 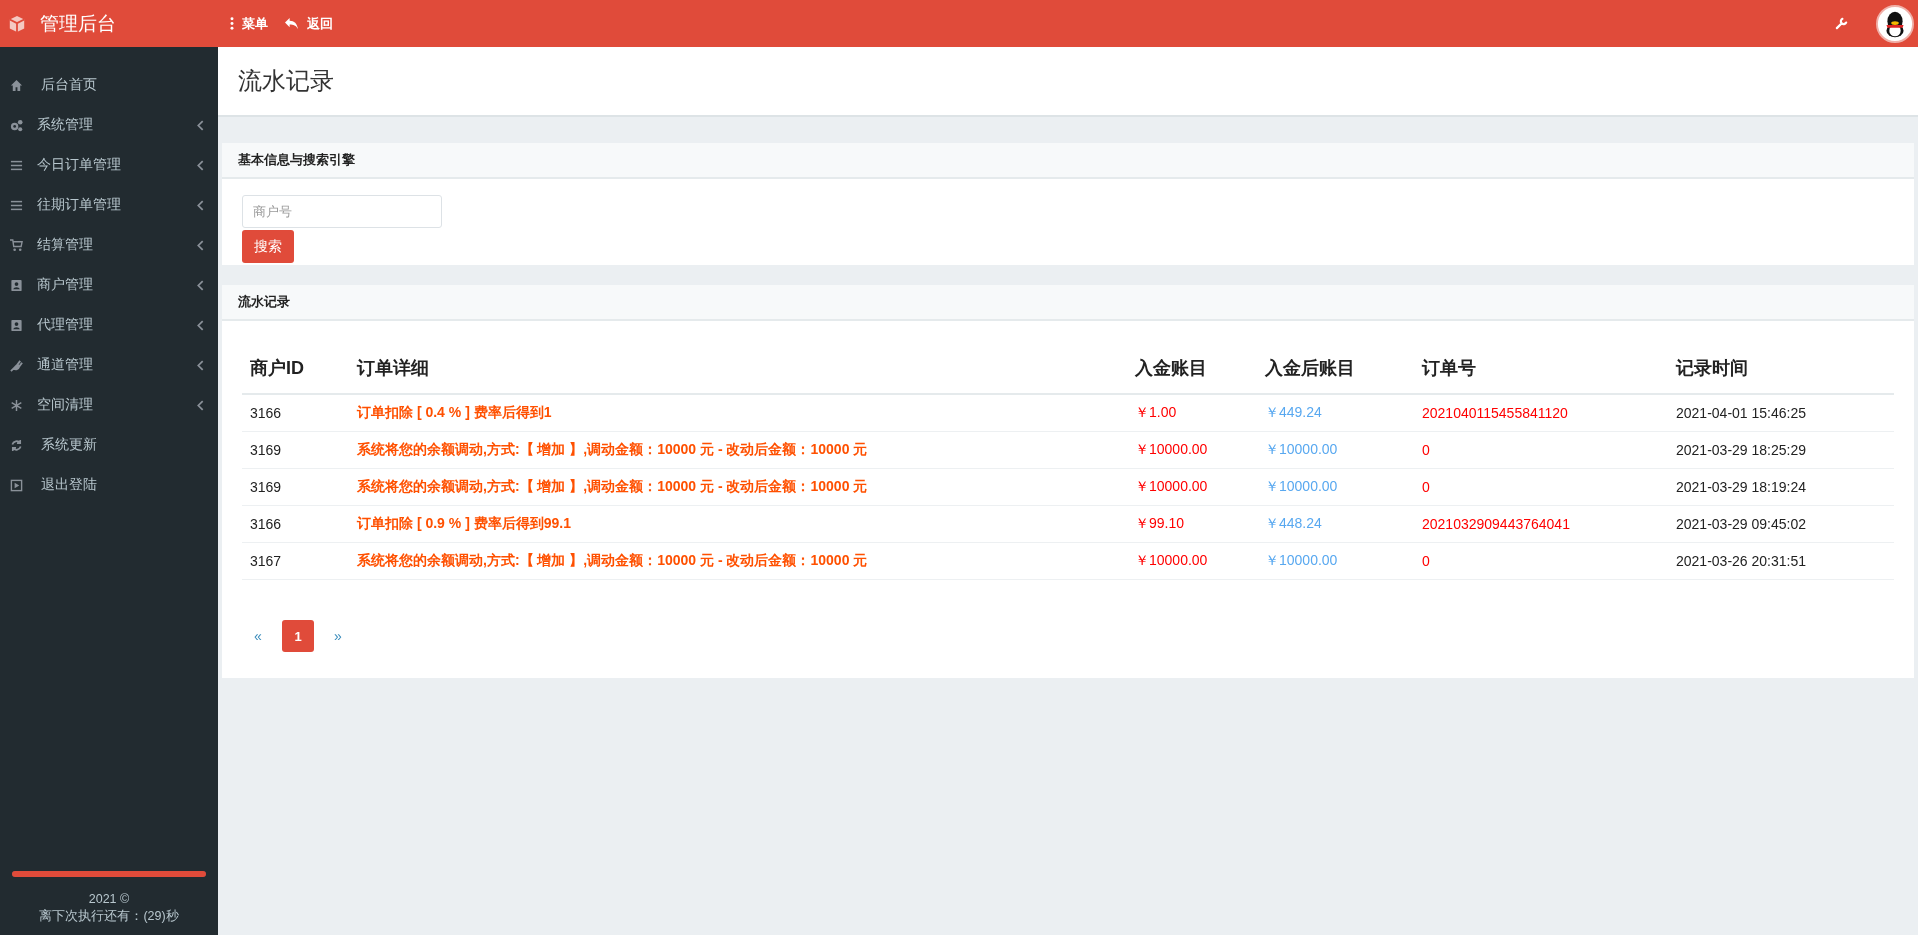 What do you see at coordinates (1160, 523) in the screenshot?
I see `amount-cell: ￥99.10` at bounding box center [1160, 523].